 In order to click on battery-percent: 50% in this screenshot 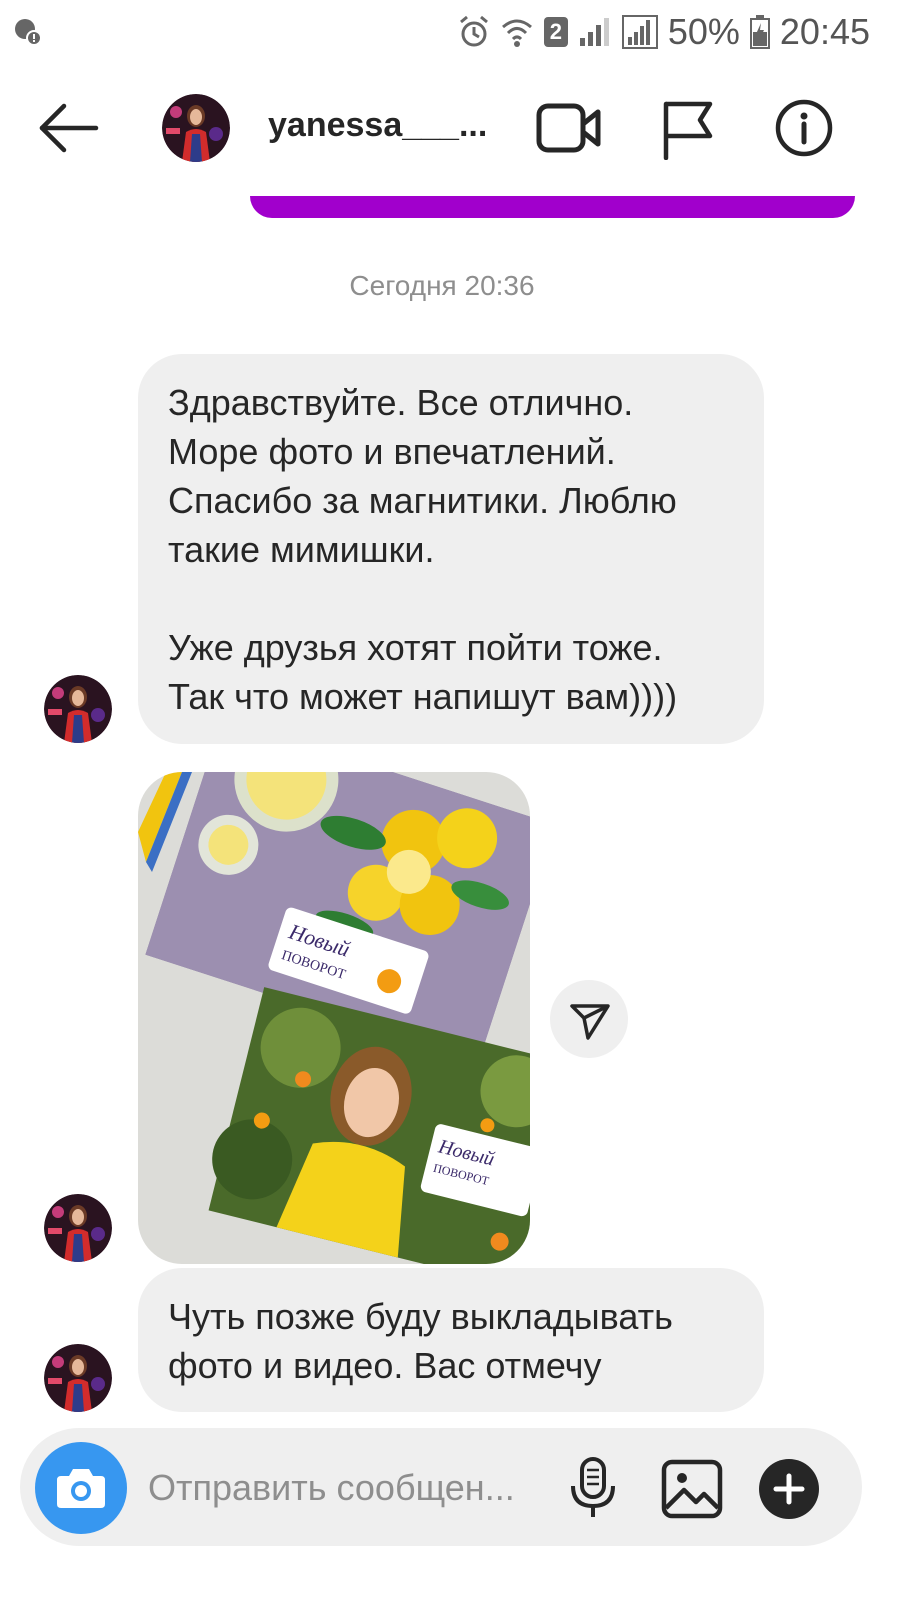, I will do `click(703, 31)`.